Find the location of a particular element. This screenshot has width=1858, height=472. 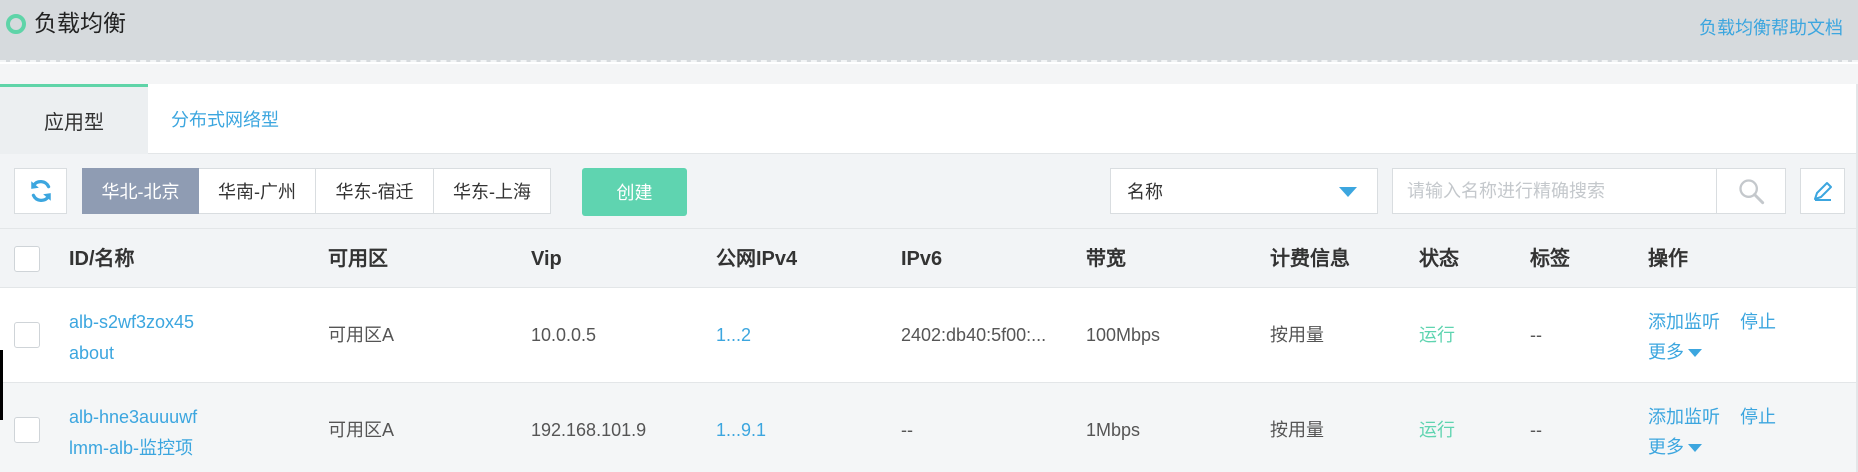

ipv6-cell: -- is located at coordinates (907, 430).